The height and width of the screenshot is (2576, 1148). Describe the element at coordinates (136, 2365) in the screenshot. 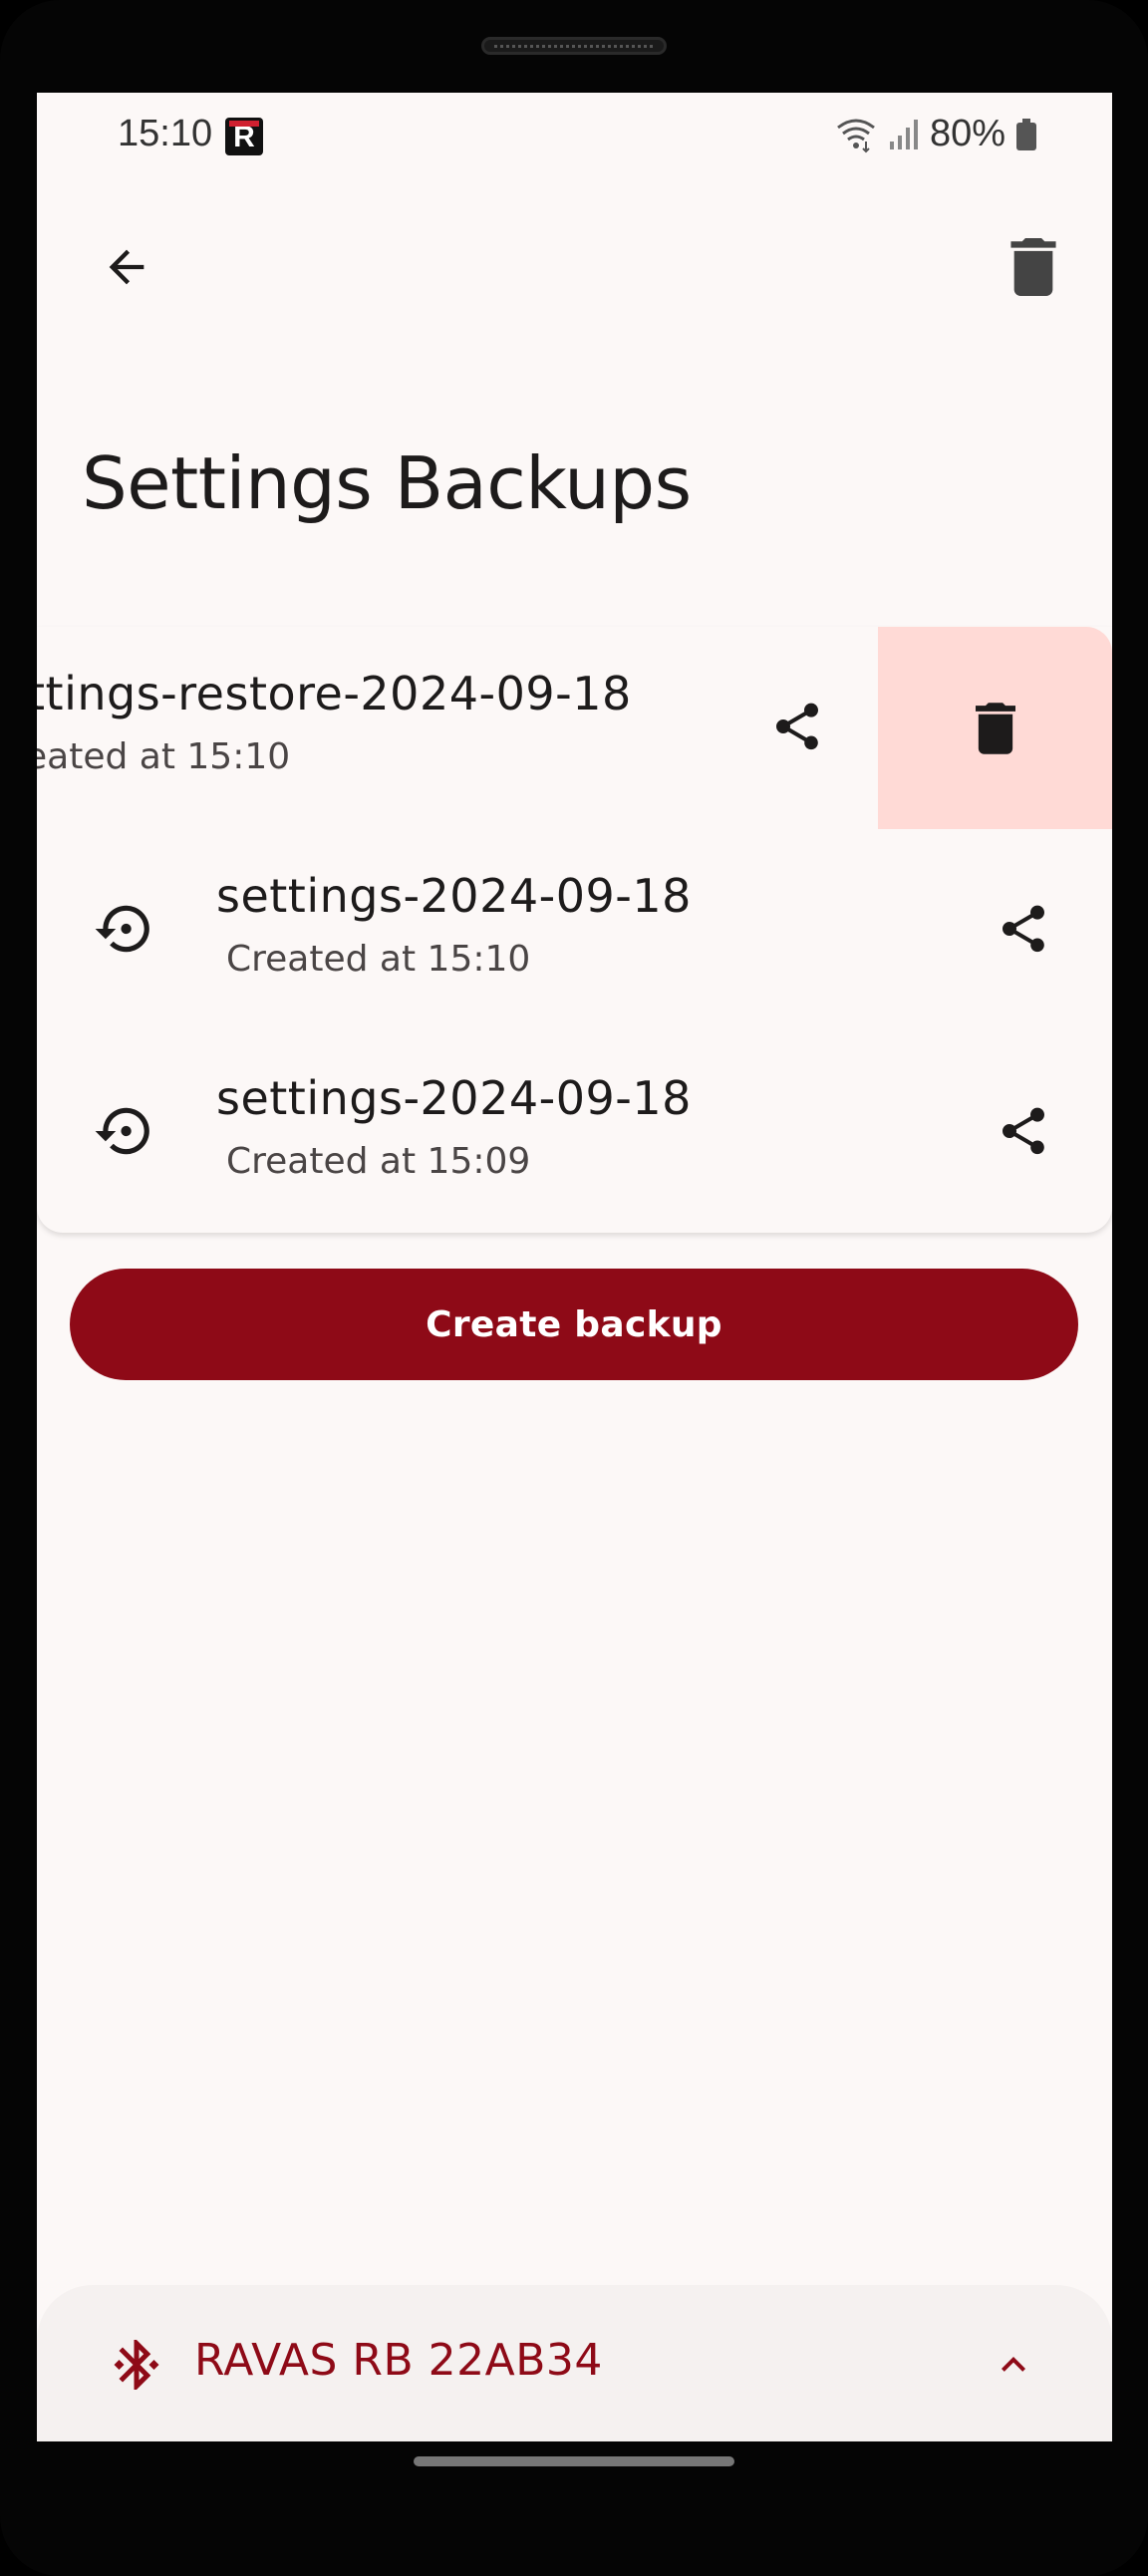

I see `bluetooth-connected-icon` at that location.